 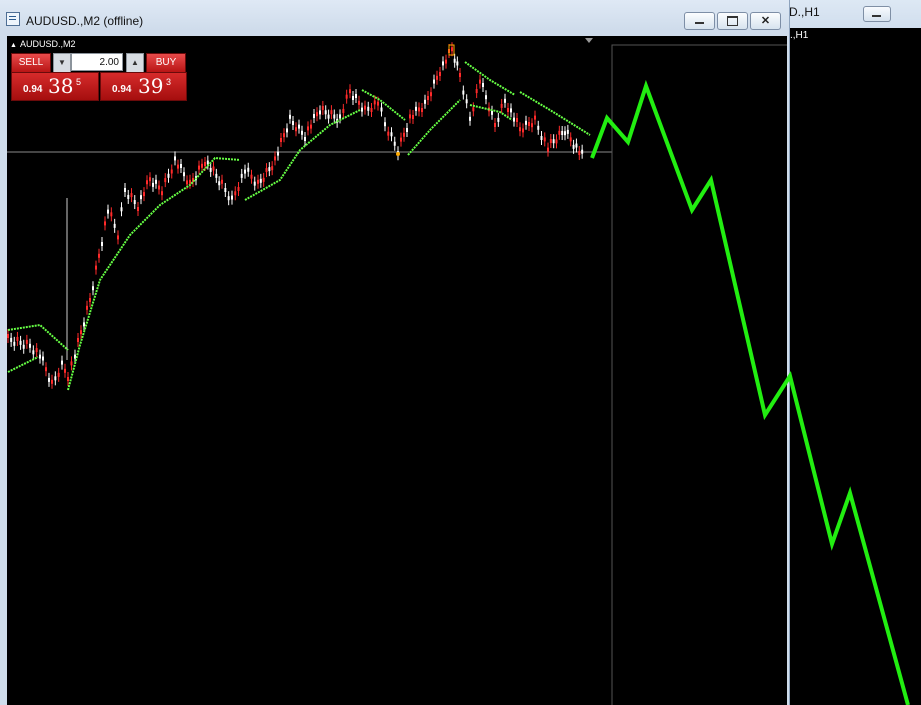 What do you see at coordinates (79, 82) in the screenshot?
I see `bid-price-pips: 5` at bounding box center [79, 82].